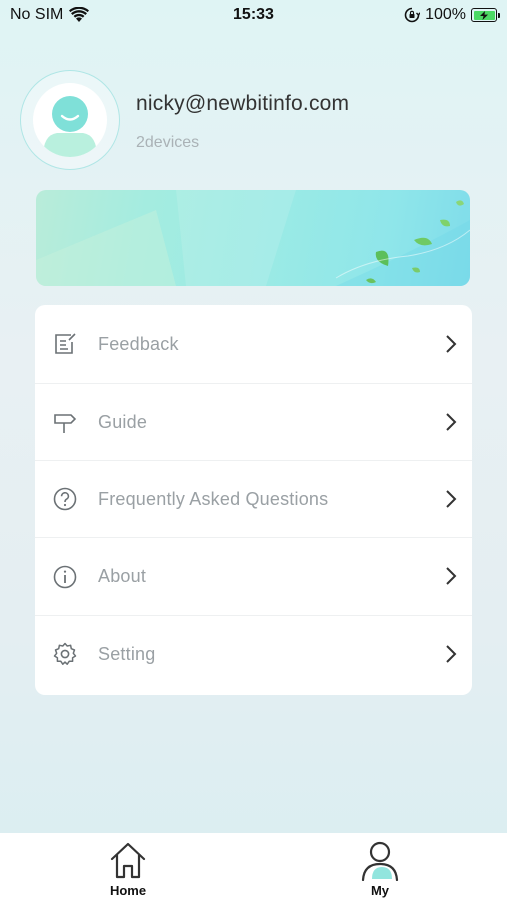 The image size is (507, 900). Describe the element at coordinates (122, 575) in the screenshot. I see `menu-item-label: About` at that location.